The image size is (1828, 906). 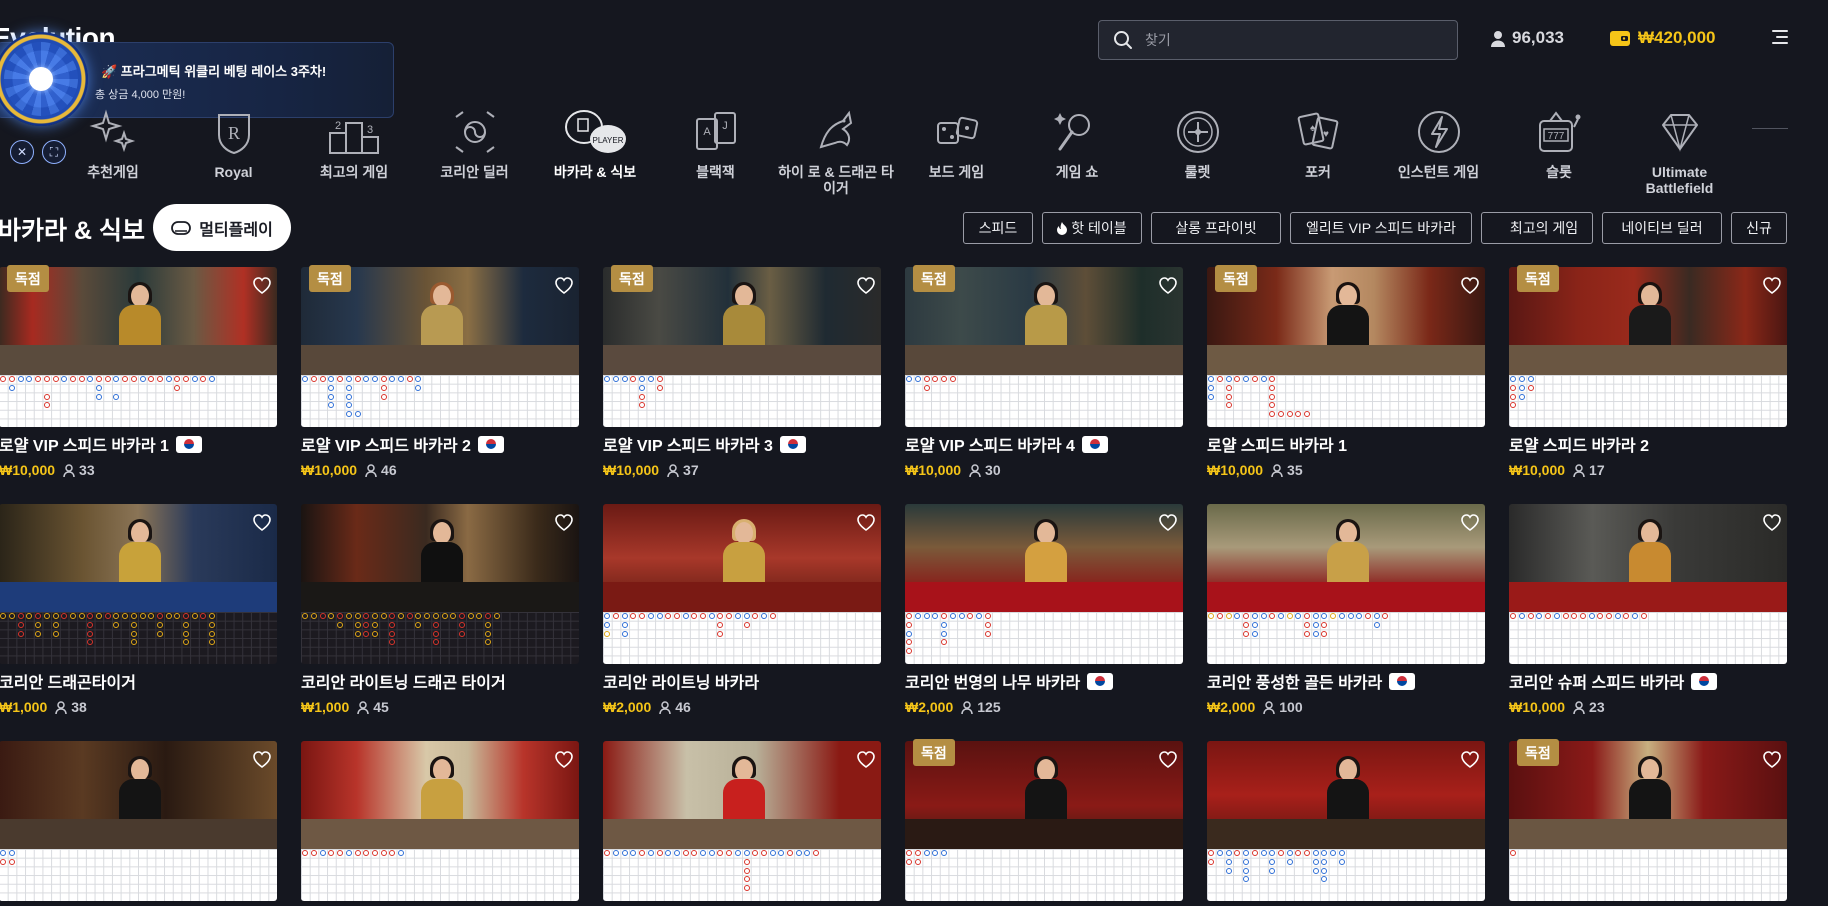 What do you see at coordinates (1044, 371) in the screenshot?
I see `game-card: 독점 로얄 VIP 스피드 바카라 4 ₩10,000 30` at bounding box center [1044, 371].